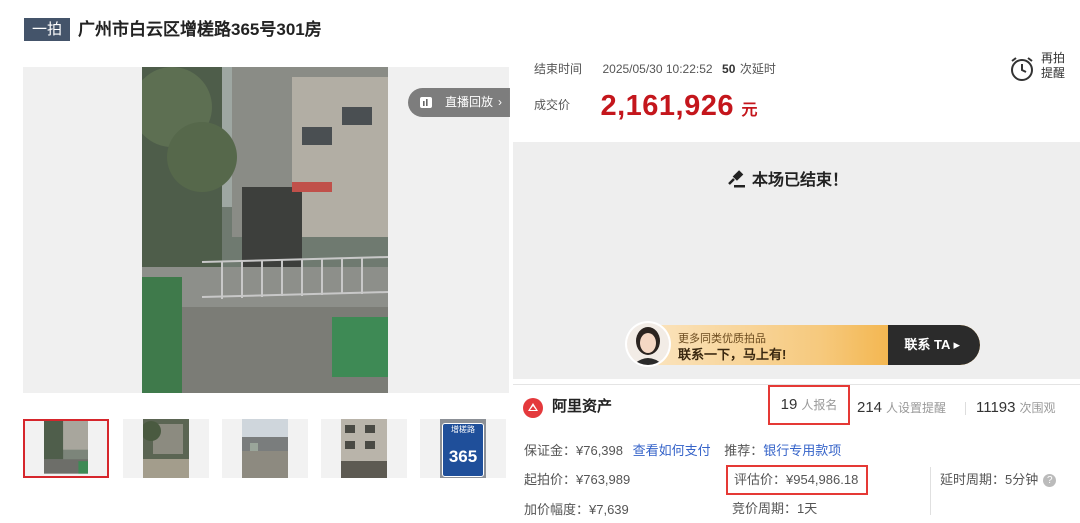  Describe the element at coordinates (573, 450) in the screenshot. I see `deposit-value: 保证金：¥76,398` at that location.